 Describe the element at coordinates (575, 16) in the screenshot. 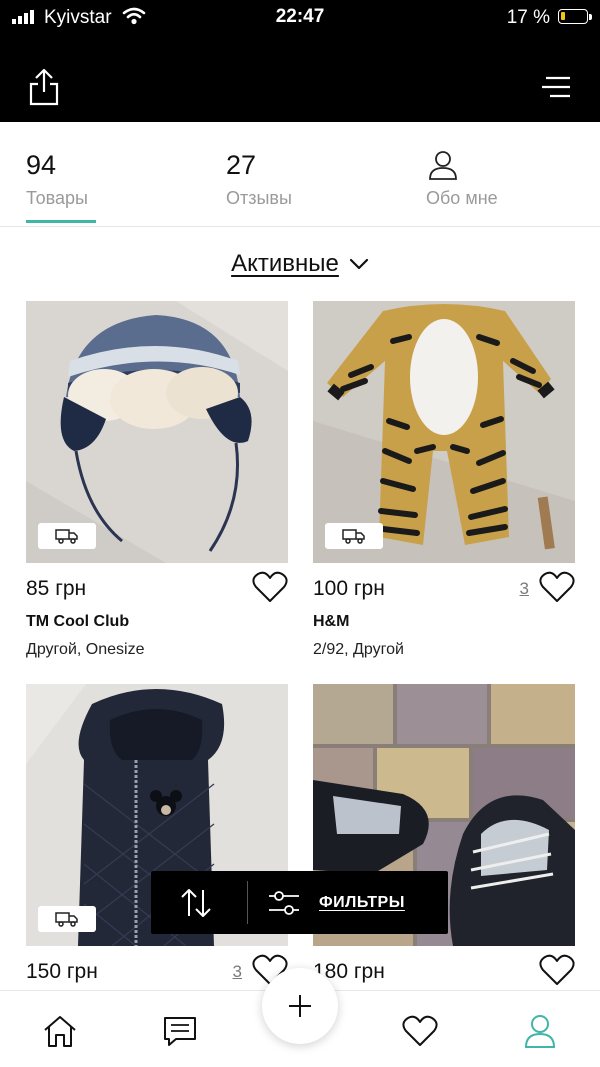

I see `battery-icon` at that location.